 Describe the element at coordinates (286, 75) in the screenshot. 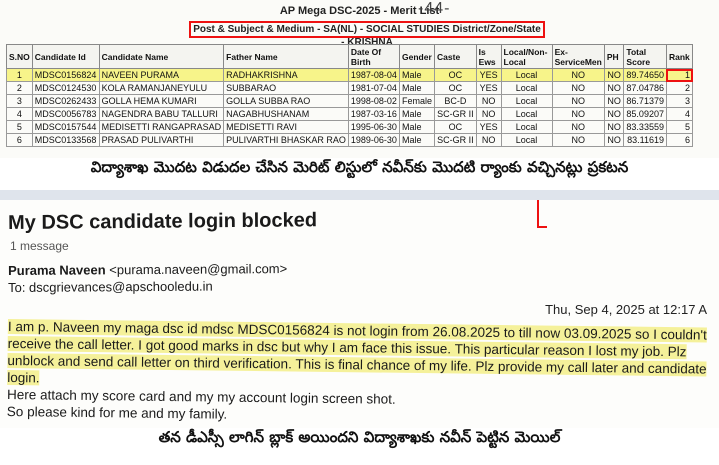

I see `cell-father: RADHAKRISHNA` at that location.